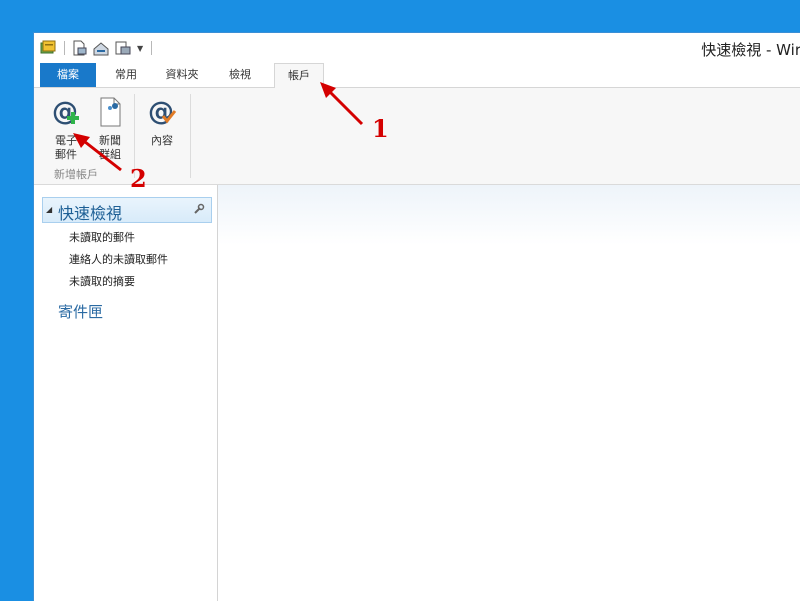 The height and width of the screenshot is (601, 800). I want to click on quick-view-unread-feeds: 未讀取的摘要, so click(102, 281).